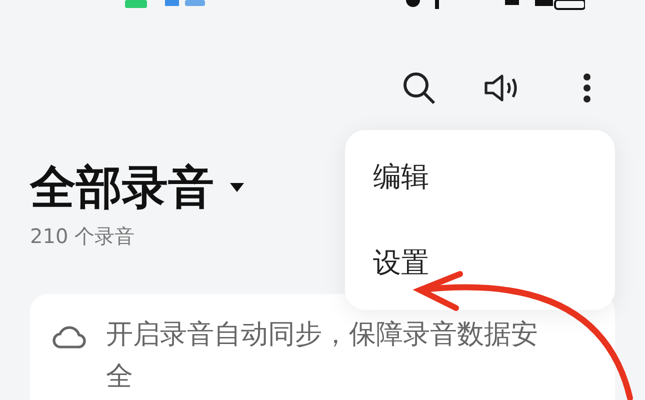 The width and height of the screenshot is (645, 400). What do you see at coordinates (69, 337) in the screenshot?
I see `cloud-icon` at bounding box center [69, 337].